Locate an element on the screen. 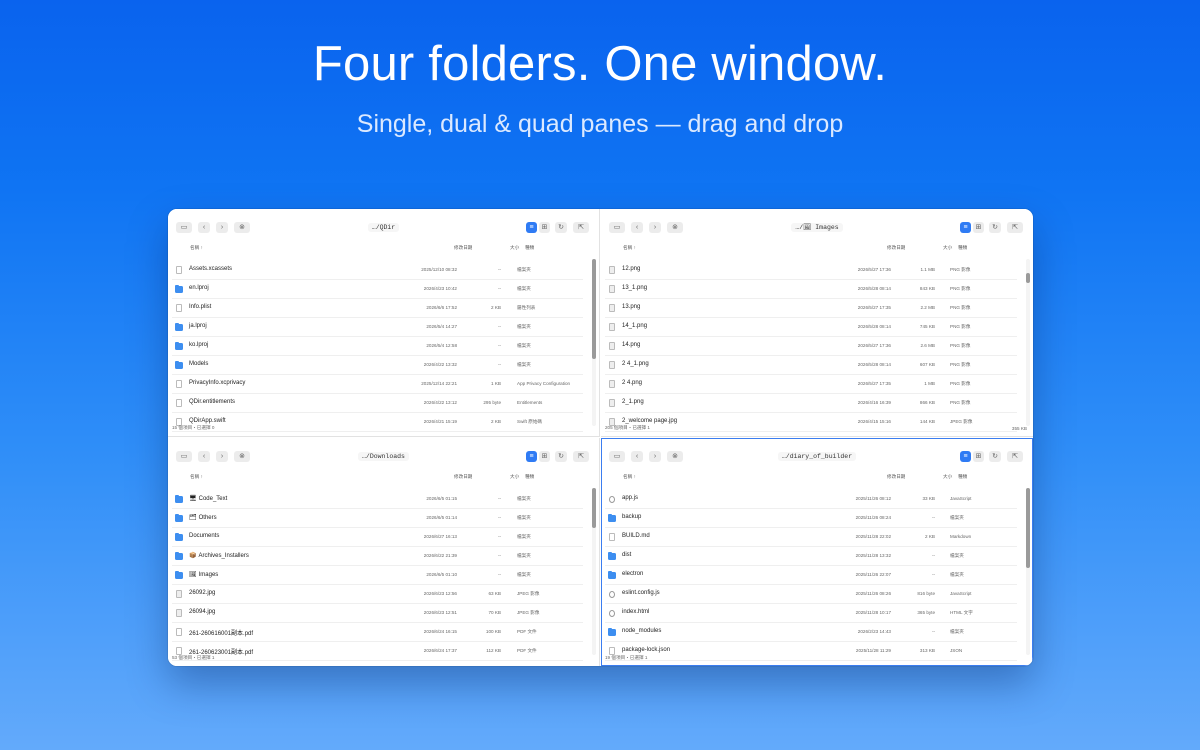 The width and height of the screenshot is (1200, 750). file-row: node_modules 2026/2/23 14:43 -- 檔案夾 is located at coordinates (811, 632).